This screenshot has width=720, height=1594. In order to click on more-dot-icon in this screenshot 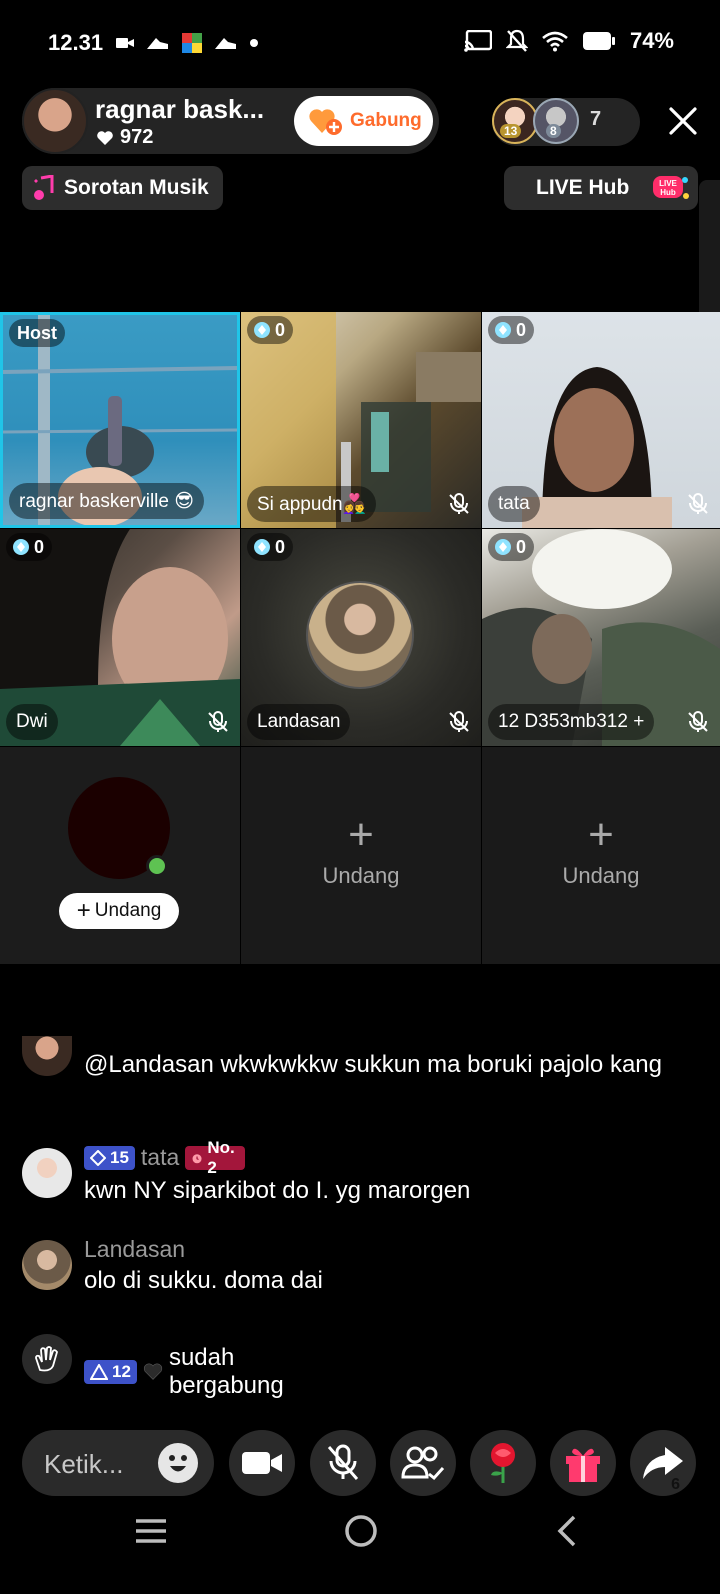, I will do `click(254, 43)`.